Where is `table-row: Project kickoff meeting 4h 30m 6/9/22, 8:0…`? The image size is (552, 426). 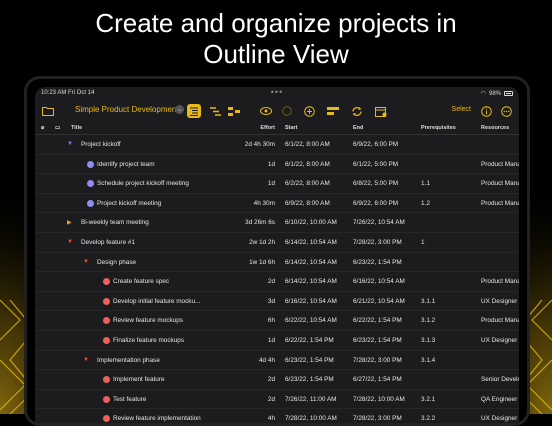
table-row: Project kickoff meeting 4h 30m 6/9/22, 8:0… is located at coordinates (277, 204).